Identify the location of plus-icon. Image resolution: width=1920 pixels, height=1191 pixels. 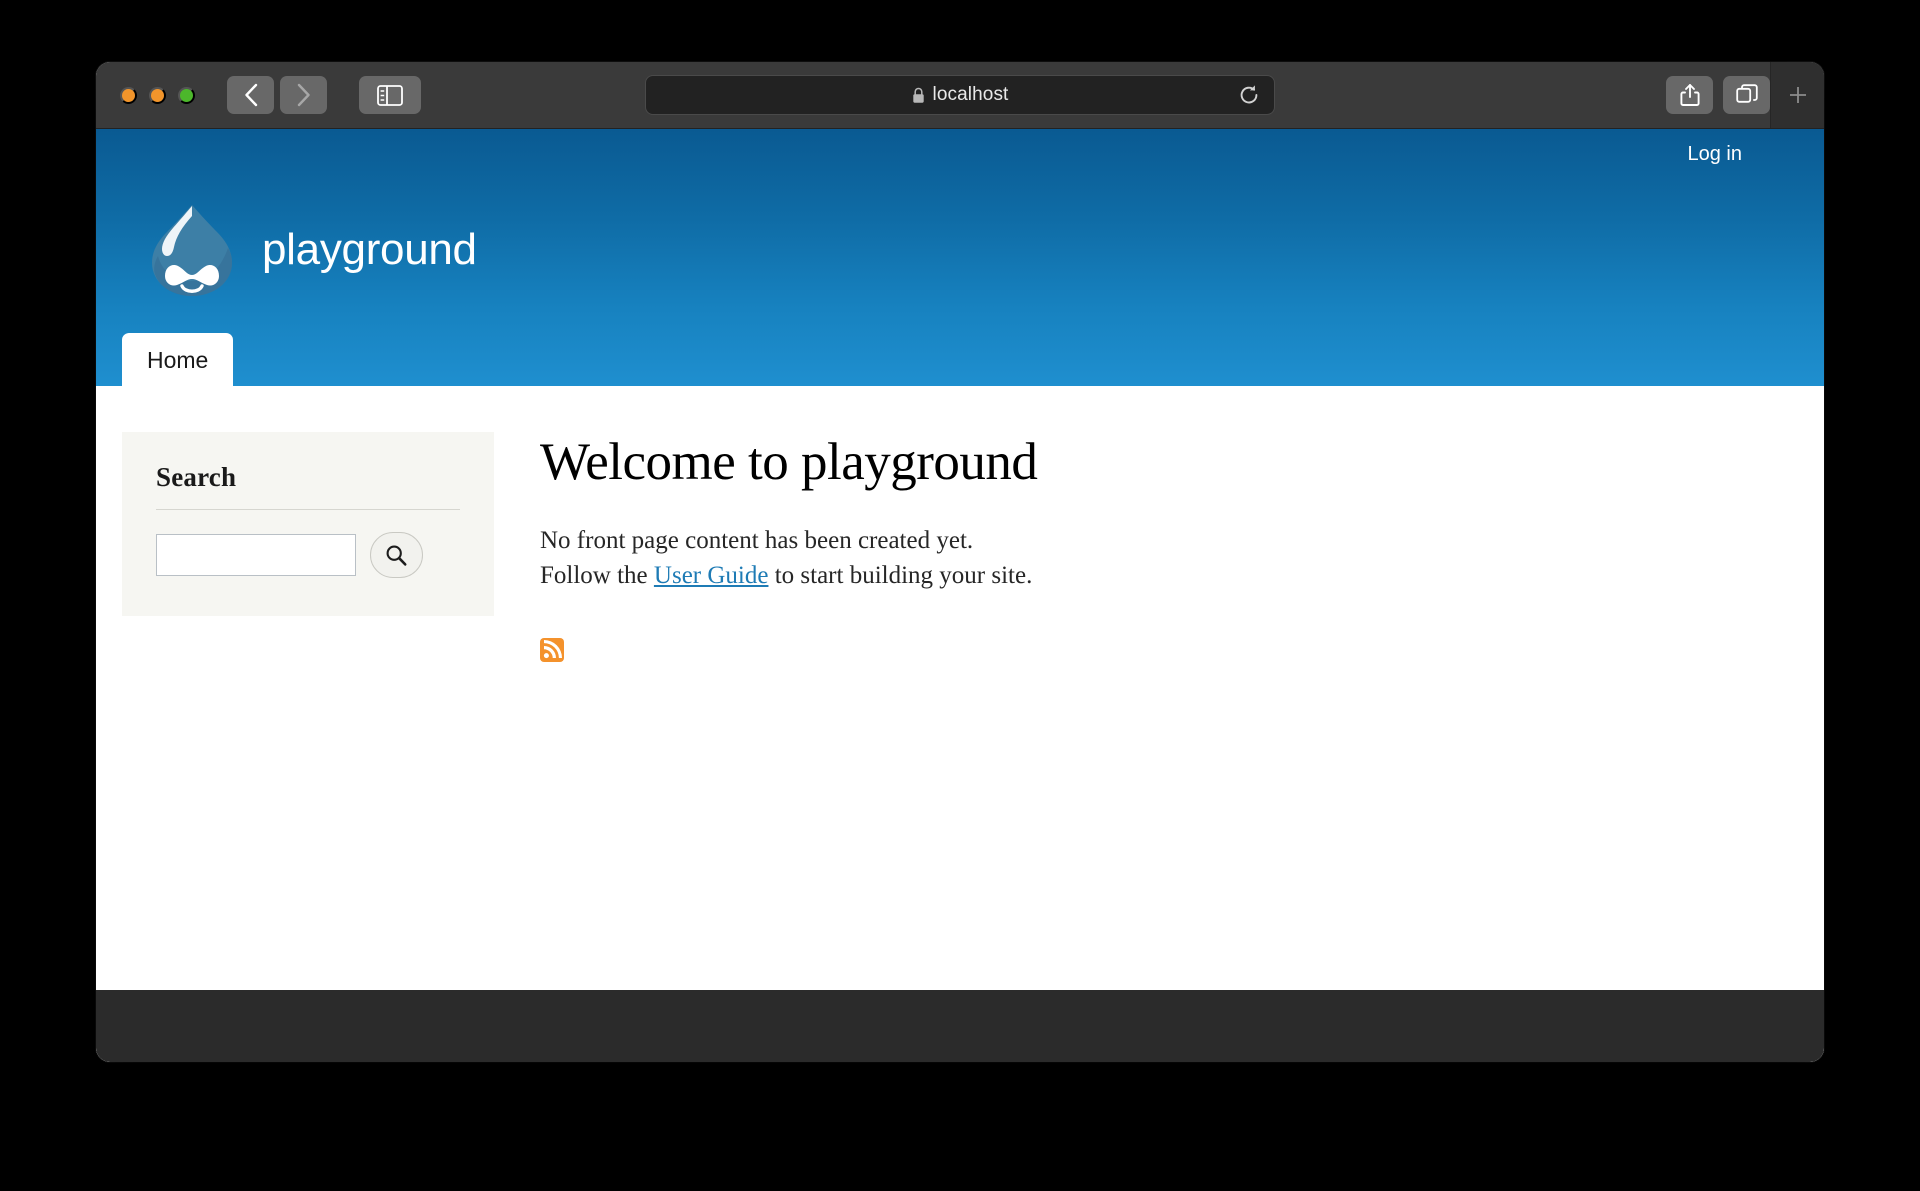
(1797, 95).